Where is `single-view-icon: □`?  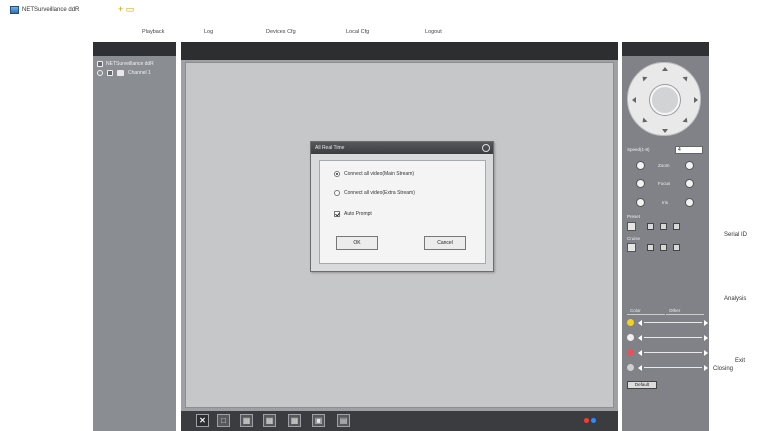 single-view-icon: □ is located at coordinates (223, 420).